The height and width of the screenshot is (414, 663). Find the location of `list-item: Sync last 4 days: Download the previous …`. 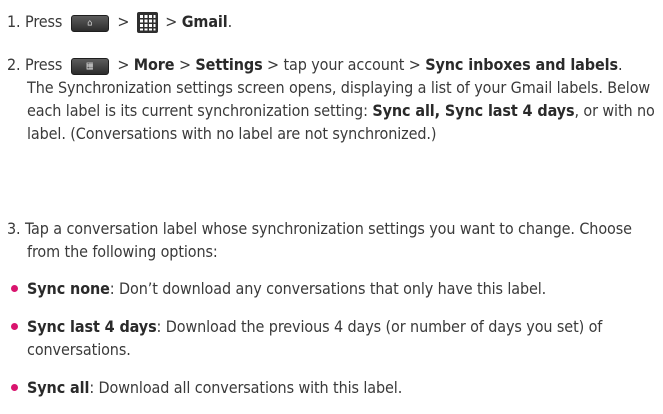

list-item: Sync last 4 days: Download the previous … is located at coordinates (332, 338).